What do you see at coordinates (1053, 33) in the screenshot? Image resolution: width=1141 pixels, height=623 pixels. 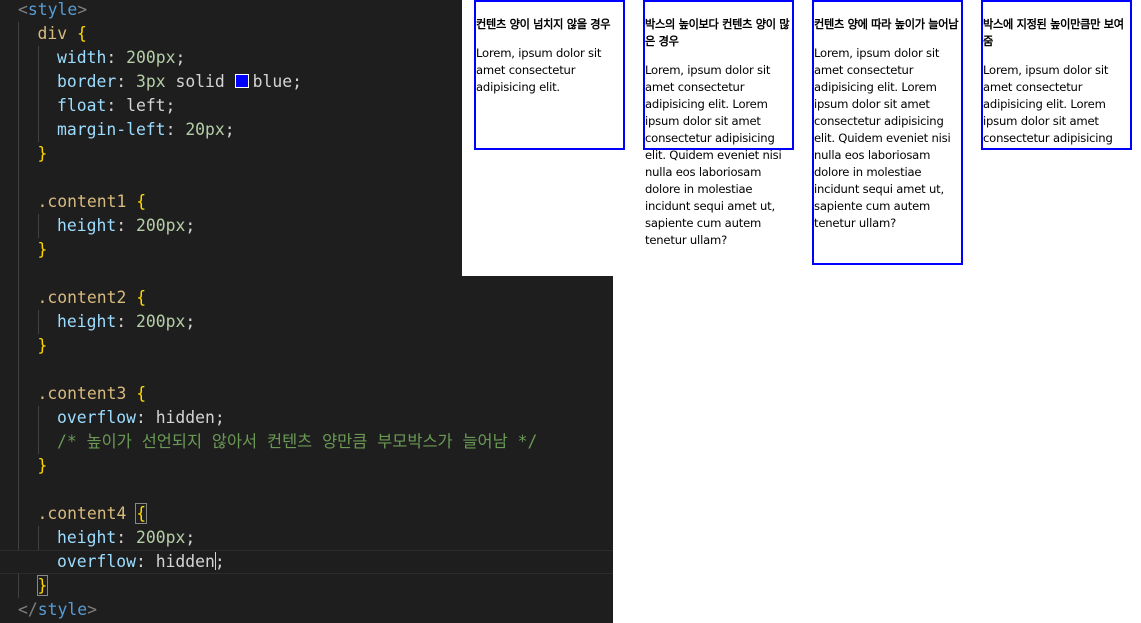 I see `box-title: 박스에 지정된 높이만큼만 보여줌` at bounding box center [1053, 33].